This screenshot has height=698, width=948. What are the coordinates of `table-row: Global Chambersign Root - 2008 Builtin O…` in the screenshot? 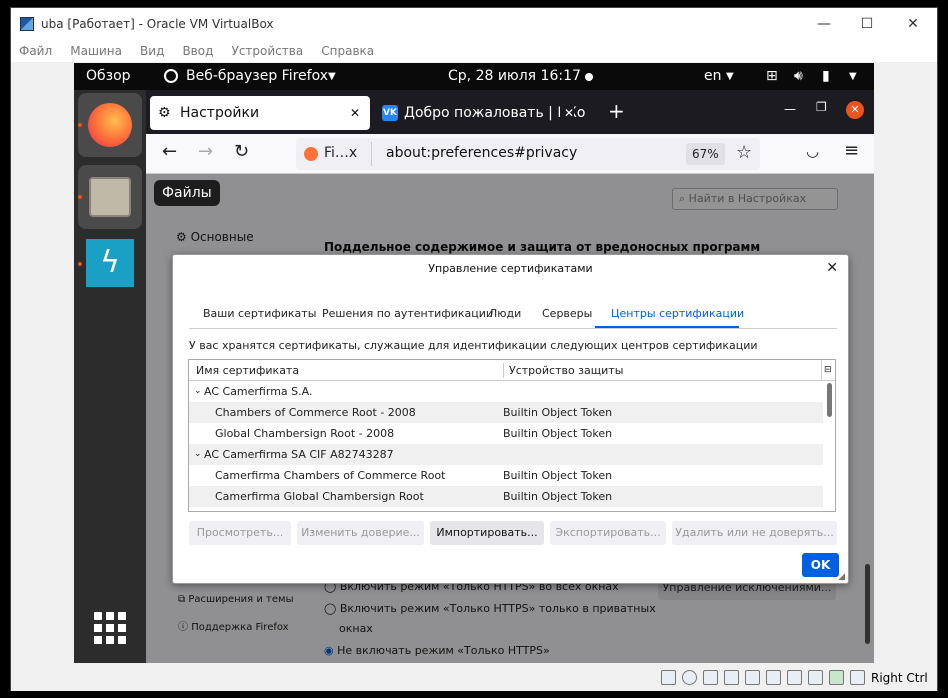 It's located at (506, 433).